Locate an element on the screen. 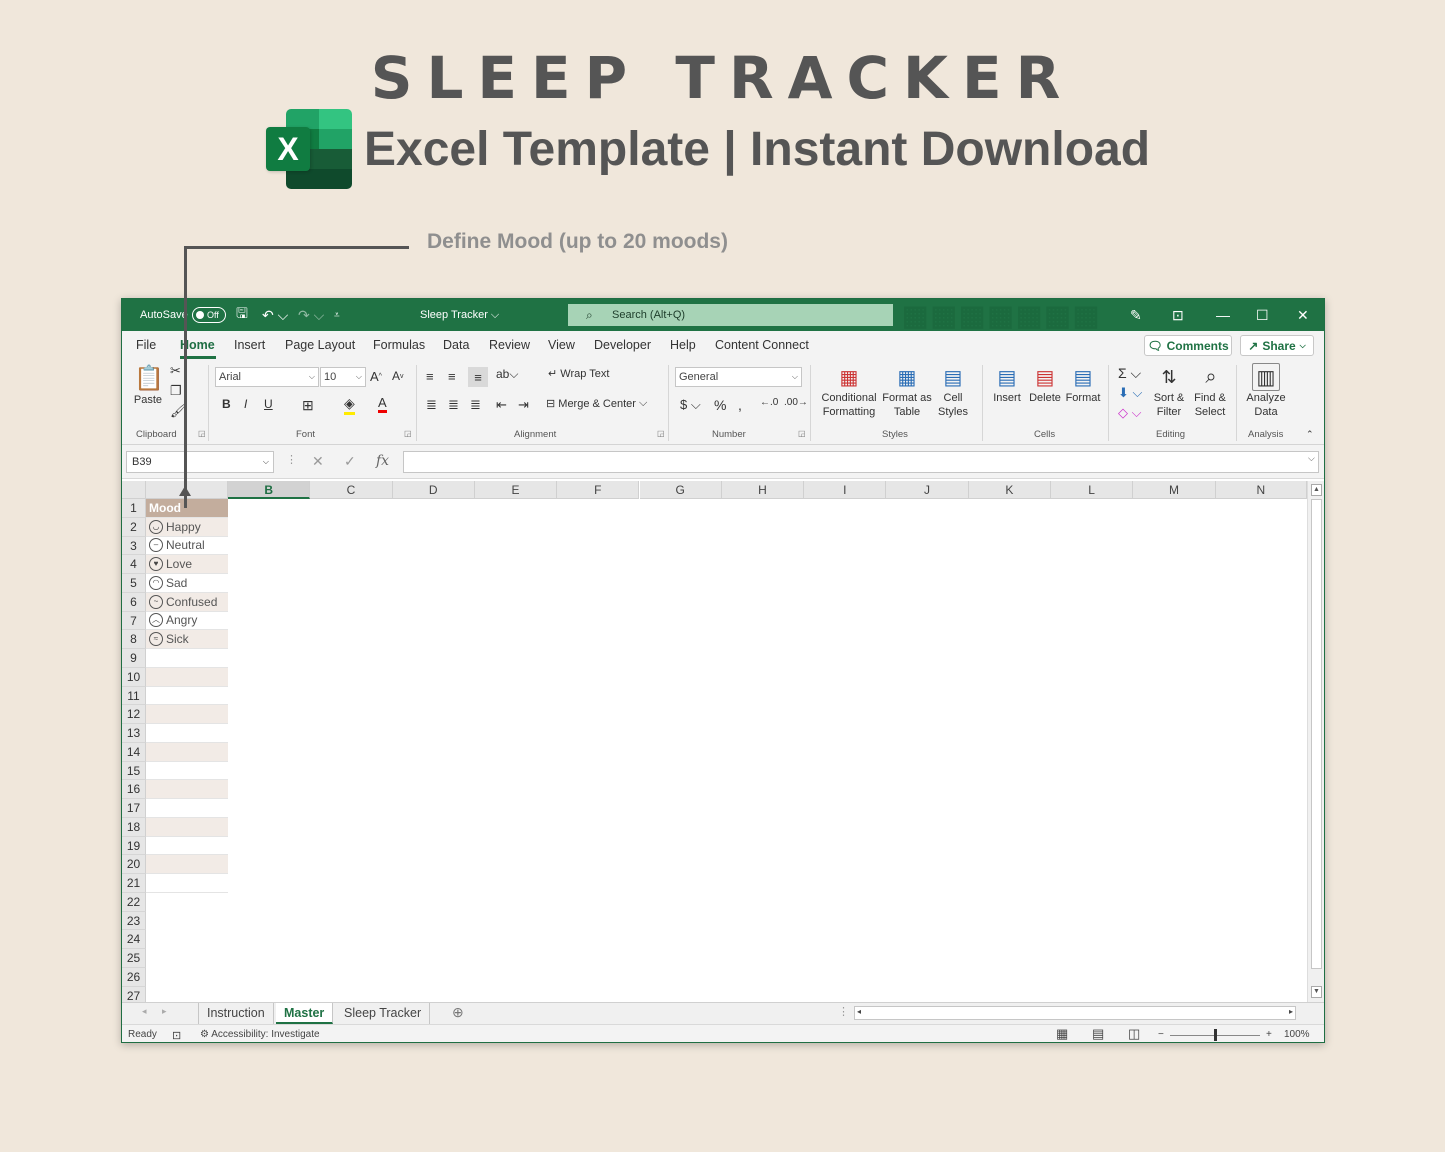  analyze-data-icon: ▥ is located at coordinates (1266, 377).